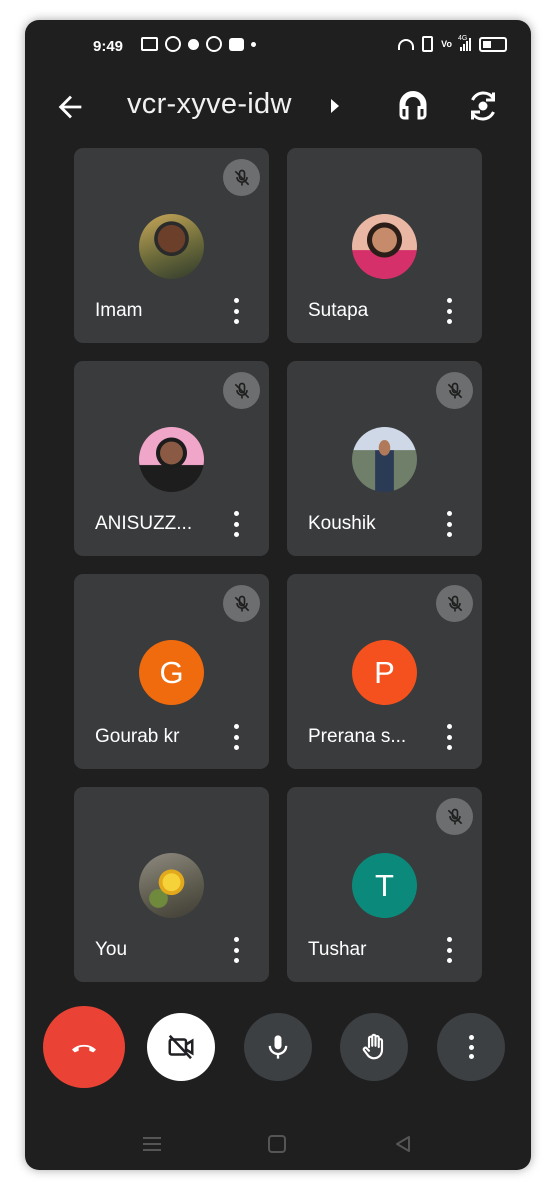 This screenshot has width=547, height=1186. I want to click on battery-icon, so click(493, 44).